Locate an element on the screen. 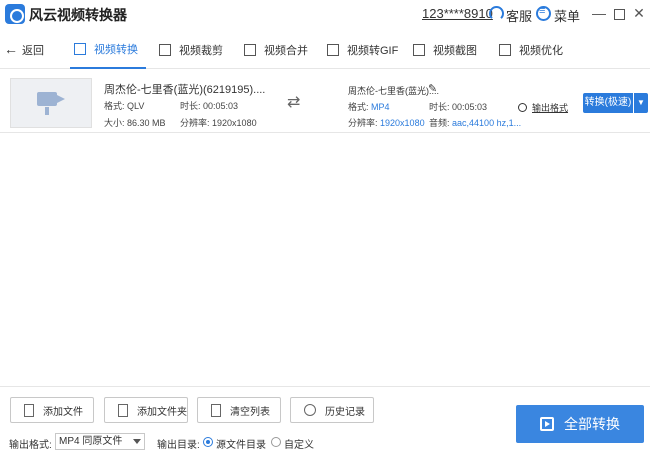 The height and width of the screenshot is (452, 650). target-resolution-label: 分辨率: is located at coordinates (363, 123).